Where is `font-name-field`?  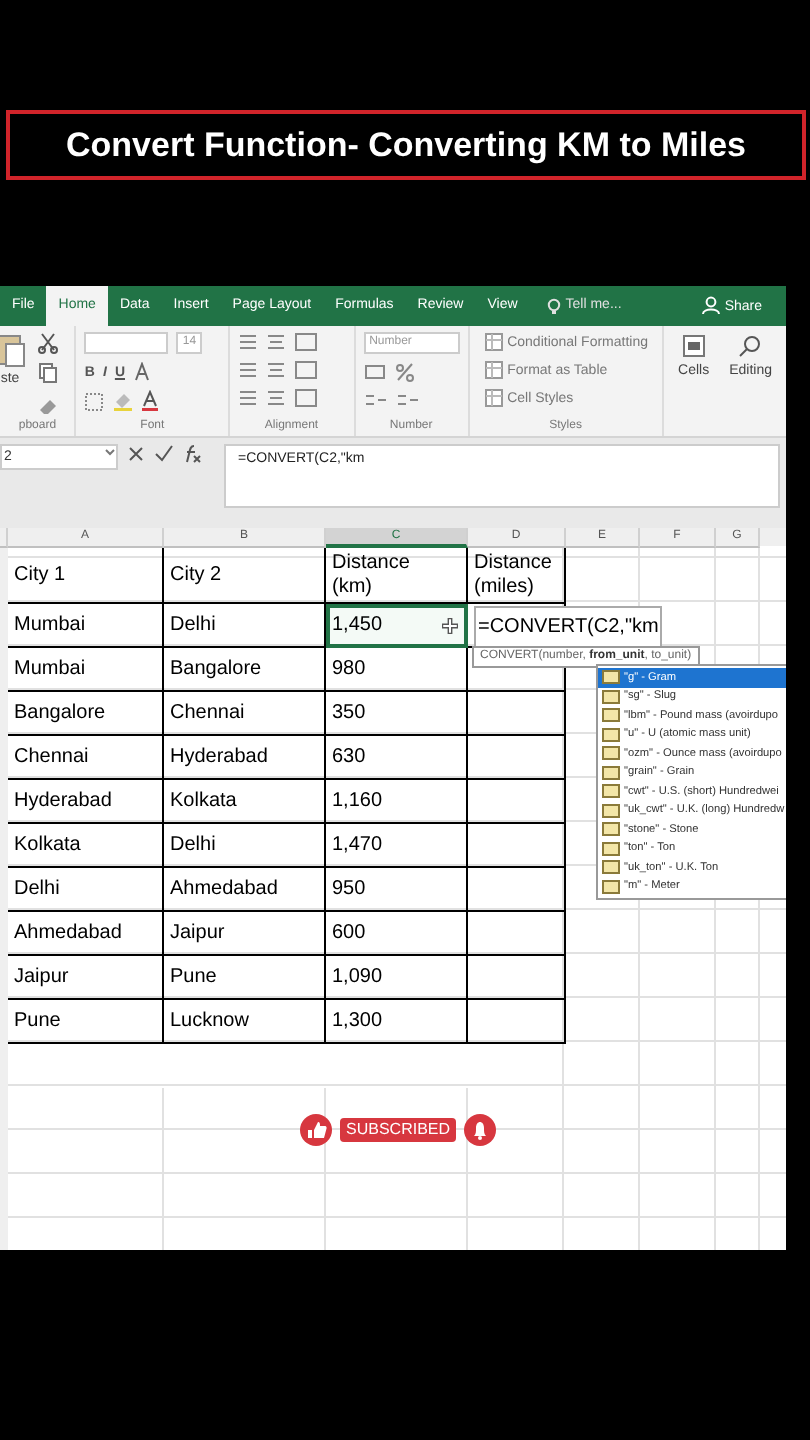 font-name-field is located at coordinates (126, 343).